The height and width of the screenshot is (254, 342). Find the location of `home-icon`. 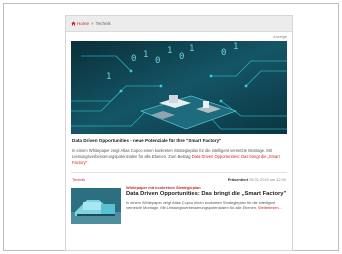

home-icon is located at coordinates (73, 23).